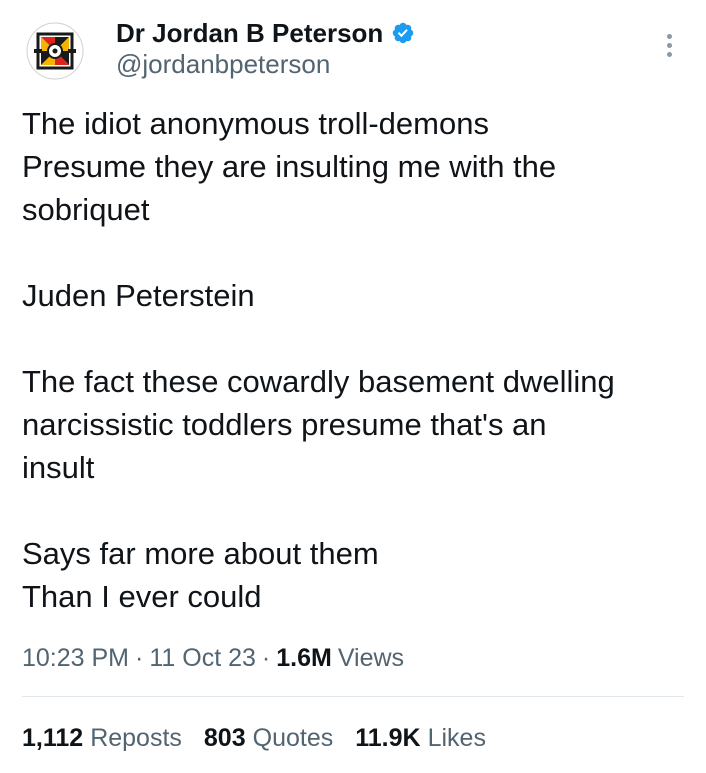 This screenshot has width=706, height=773. Describe the element at coordinates (371, 658) in the screenshot. I see `views-label: Views` at that location.